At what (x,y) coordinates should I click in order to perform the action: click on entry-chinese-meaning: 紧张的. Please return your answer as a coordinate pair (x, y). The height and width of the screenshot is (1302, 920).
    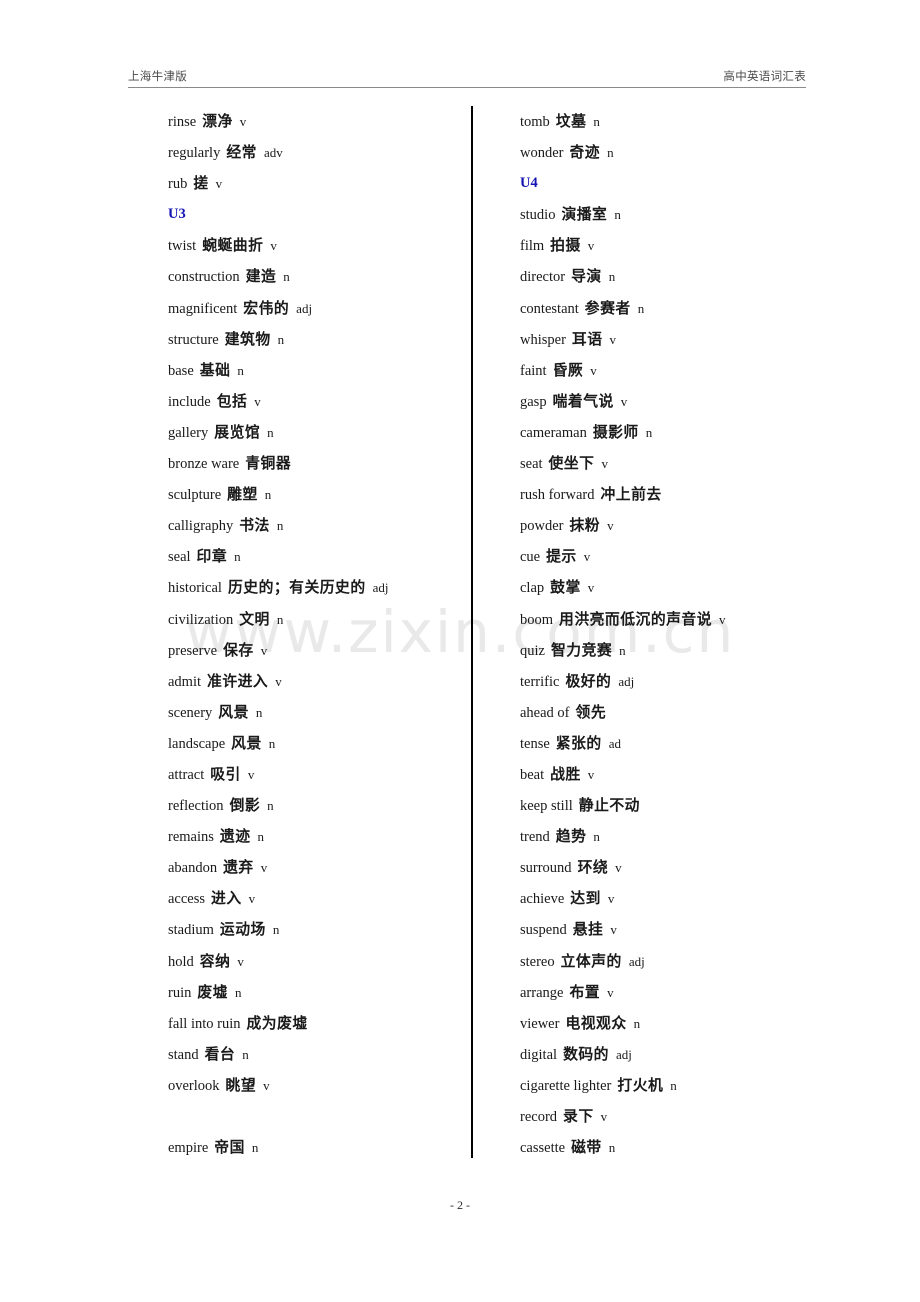
    Looking at the image, I should click on (578, 743).